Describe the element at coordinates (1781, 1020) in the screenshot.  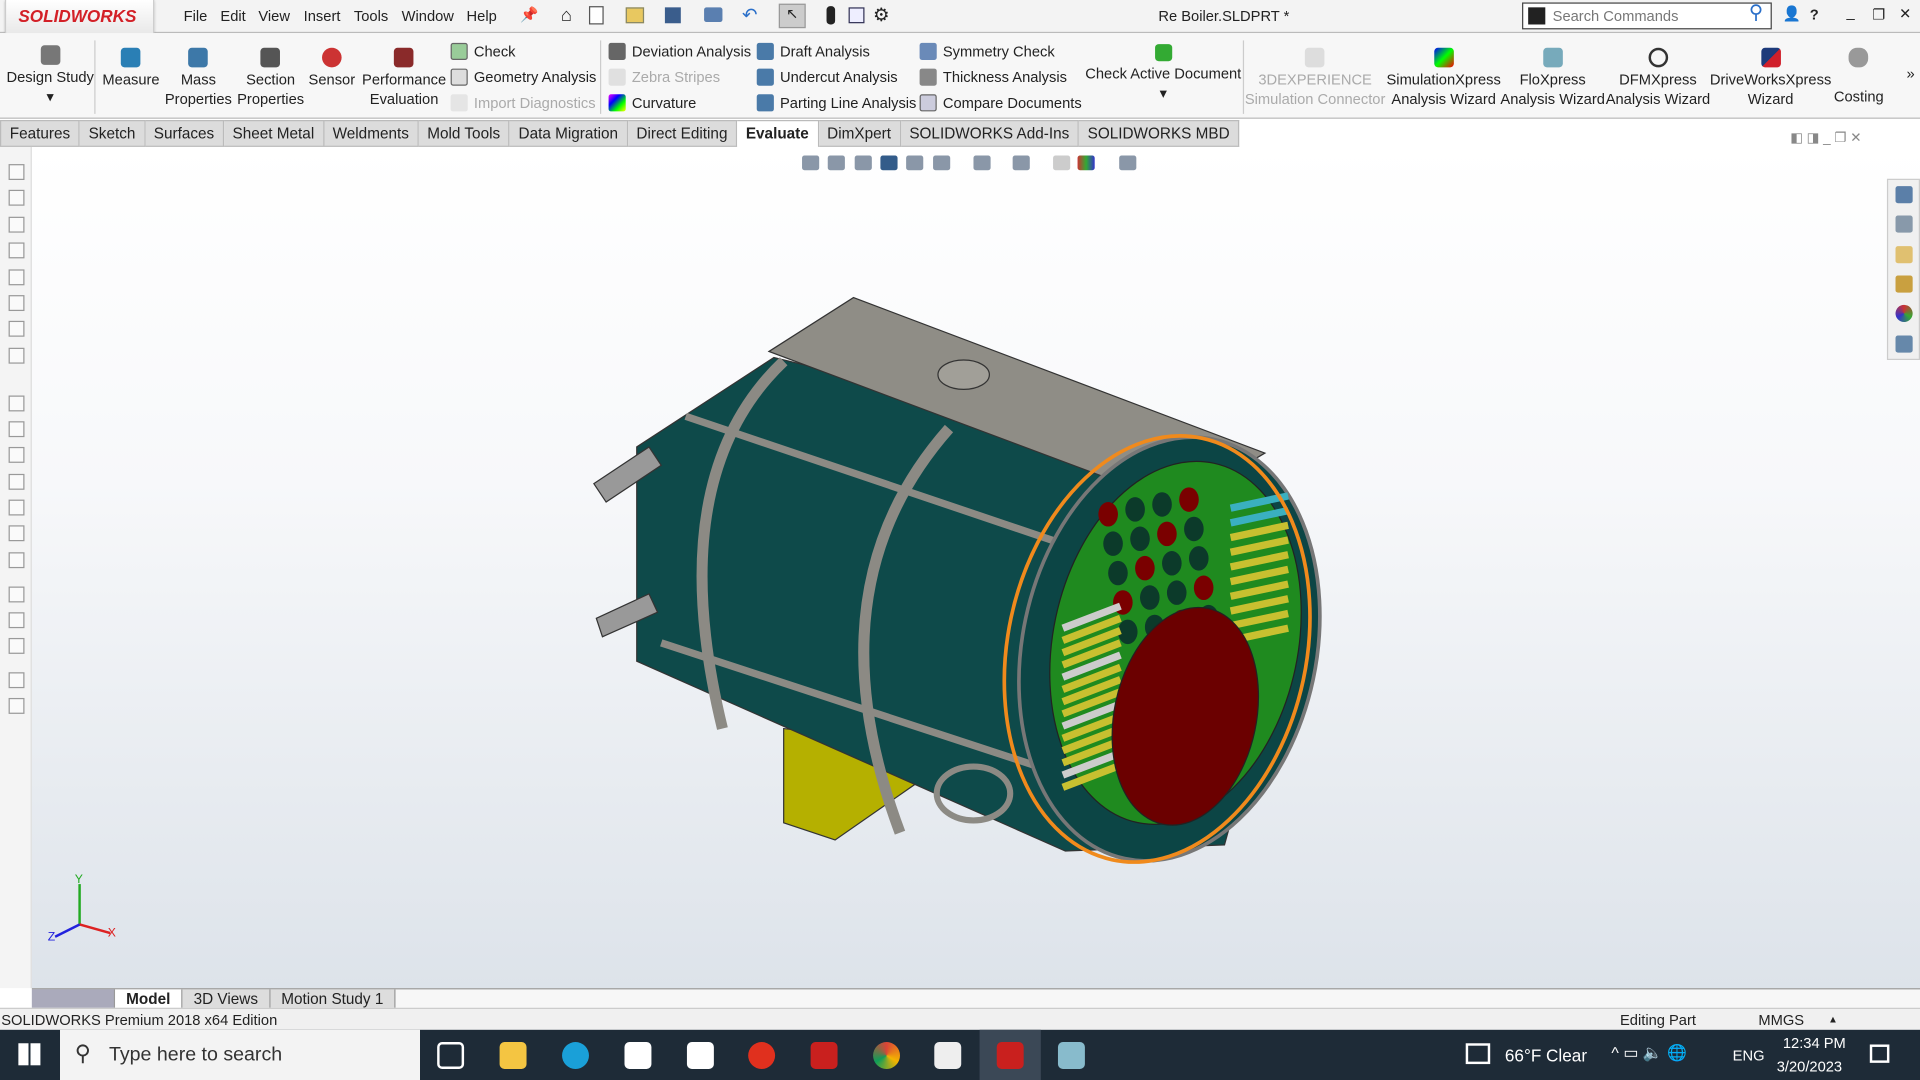
I see `units-selector: MMGS` at that location.